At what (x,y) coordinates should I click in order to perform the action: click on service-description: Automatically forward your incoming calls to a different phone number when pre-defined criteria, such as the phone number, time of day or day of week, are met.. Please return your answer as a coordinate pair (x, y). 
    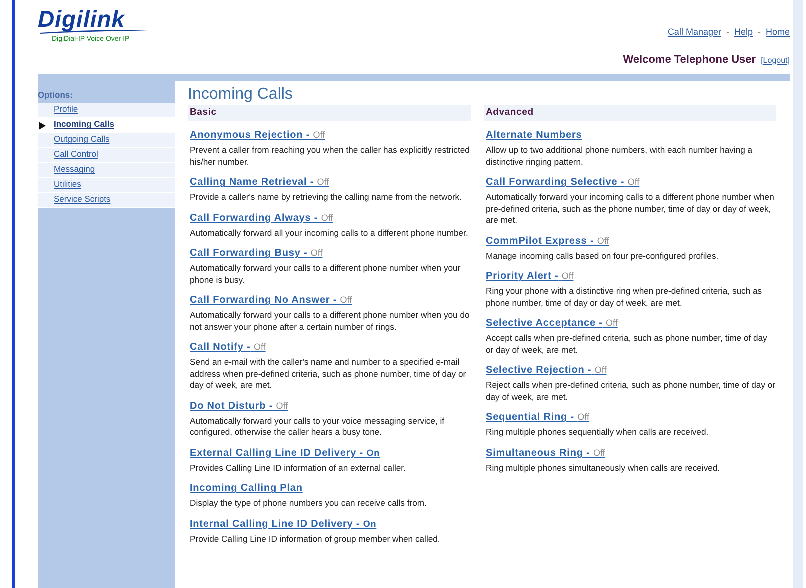
    Looking at the image, I should click on (631, 209).